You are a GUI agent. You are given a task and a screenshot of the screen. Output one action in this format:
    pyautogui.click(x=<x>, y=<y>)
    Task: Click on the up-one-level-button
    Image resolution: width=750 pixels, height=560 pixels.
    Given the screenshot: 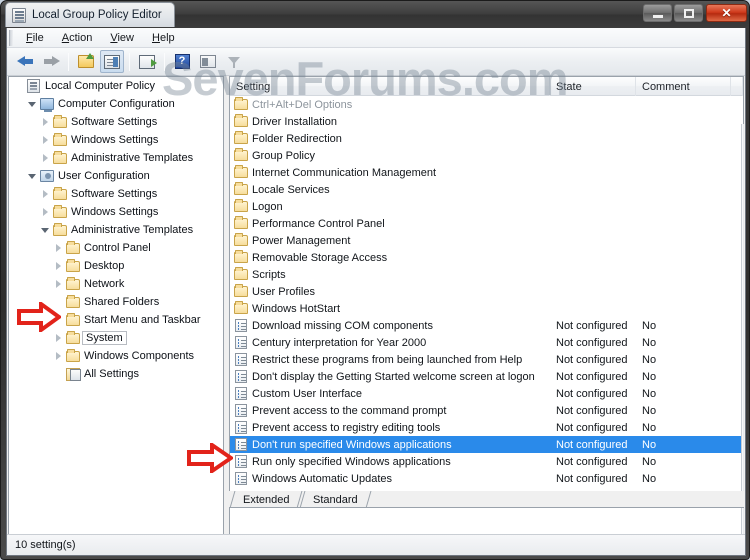 What is the action you would take?
    pyautogui.click(x=86, y=61)
    